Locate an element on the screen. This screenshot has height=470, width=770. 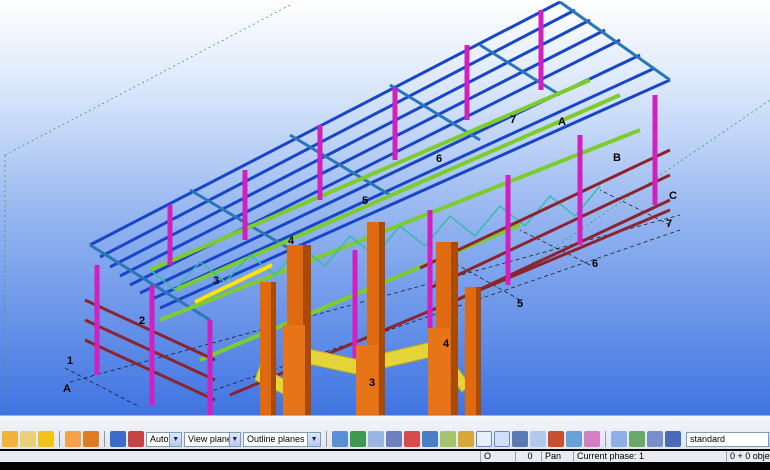
grid-label-a-top: A is located at coordinates (562, 122).